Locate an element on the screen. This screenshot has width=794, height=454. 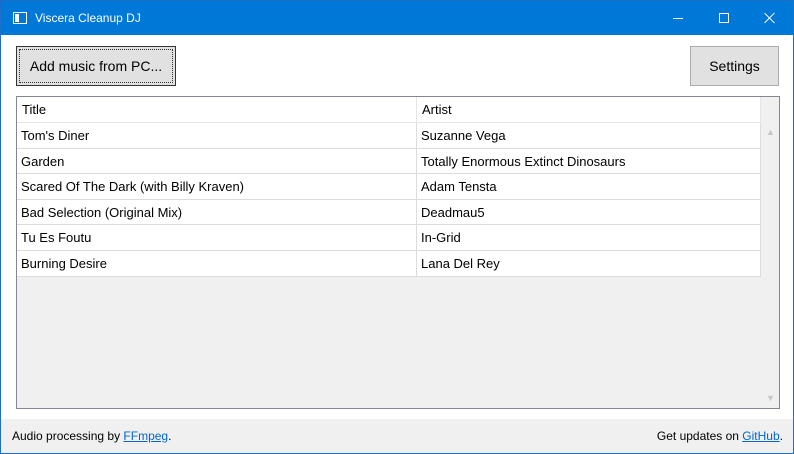
settings-label: Settings is located at coordinates (734, 66).